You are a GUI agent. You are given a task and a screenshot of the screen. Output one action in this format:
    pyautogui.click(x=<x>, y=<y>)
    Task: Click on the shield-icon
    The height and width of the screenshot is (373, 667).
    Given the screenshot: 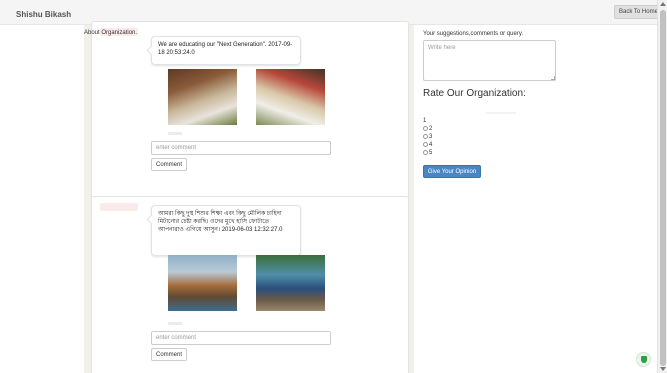 What is the action you would take?
    pyautogui.click(x=644, y=359)
    